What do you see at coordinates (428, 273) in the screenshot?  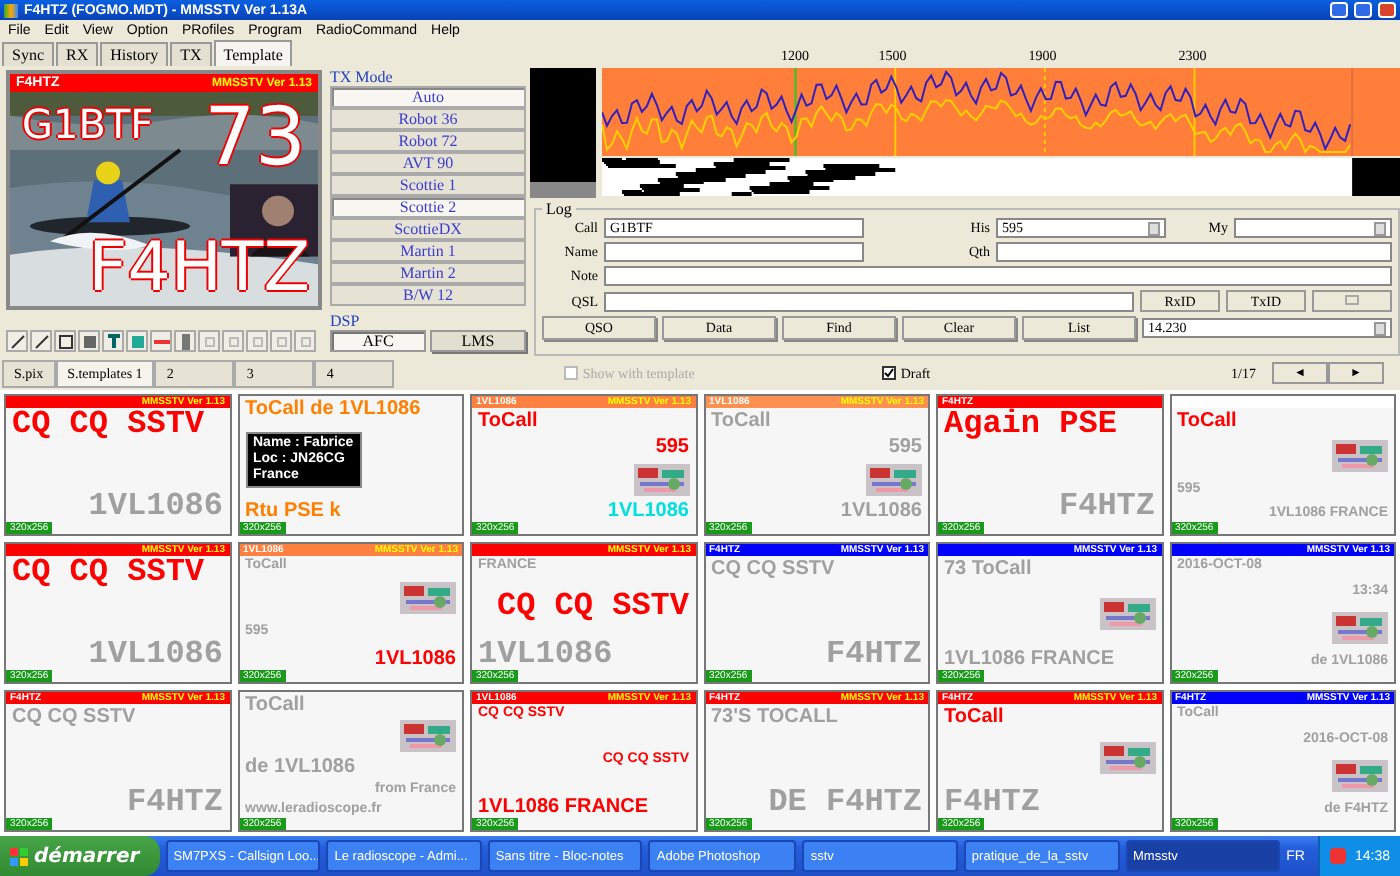 I see `mode-button: Martin 2` at bounding box center [428, 273].